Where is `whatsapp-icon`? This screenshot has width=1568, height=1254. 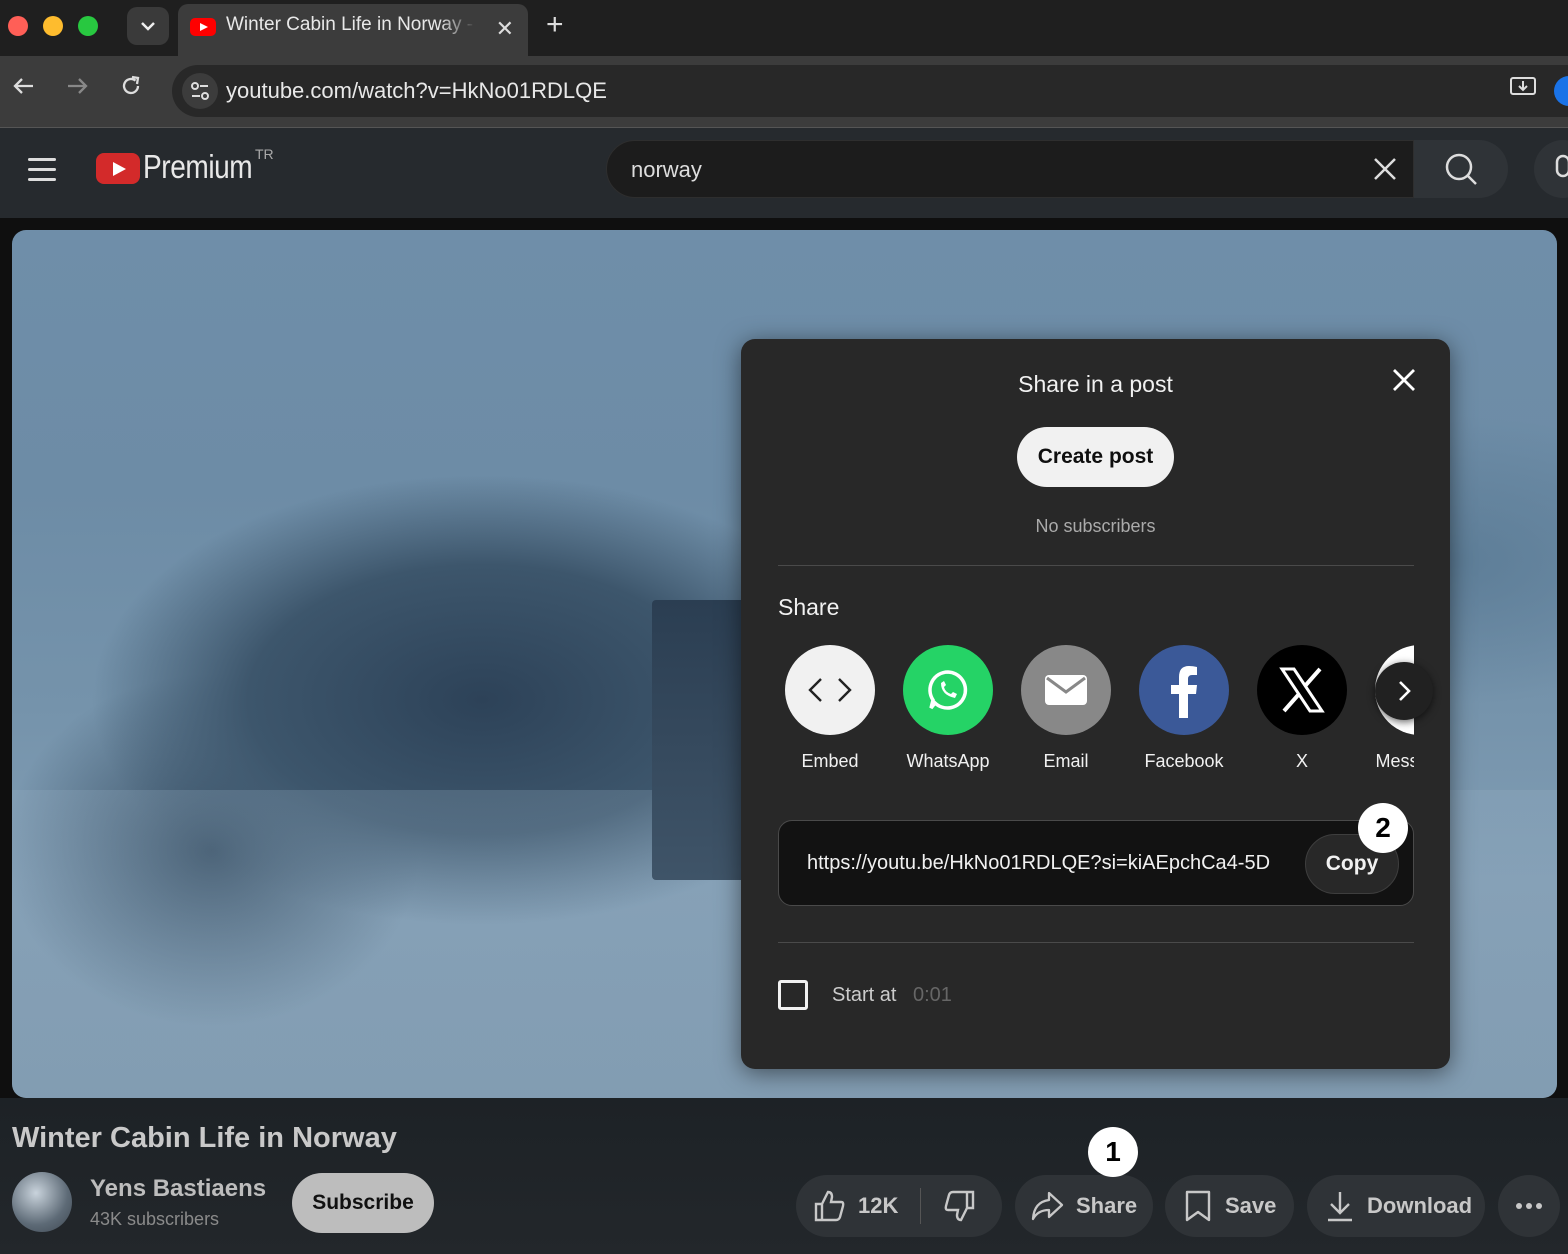
whatsapp-icon is located at coordinates (948, 690).